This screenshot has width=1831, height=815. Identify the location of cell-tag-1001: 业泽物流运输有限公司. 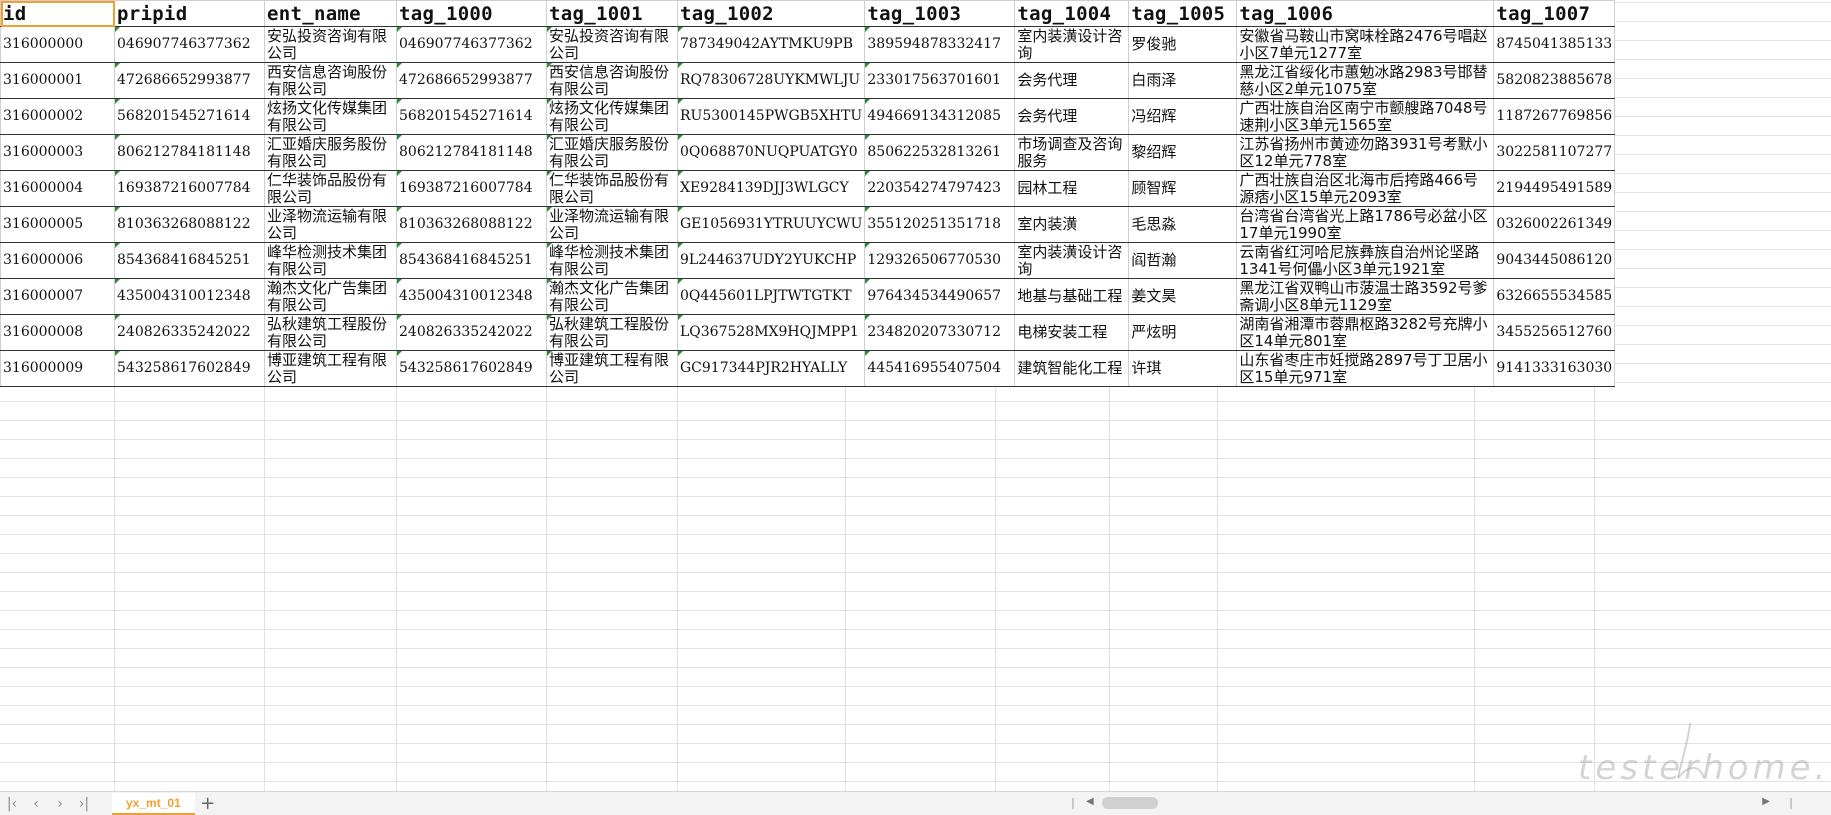
(612, 224).